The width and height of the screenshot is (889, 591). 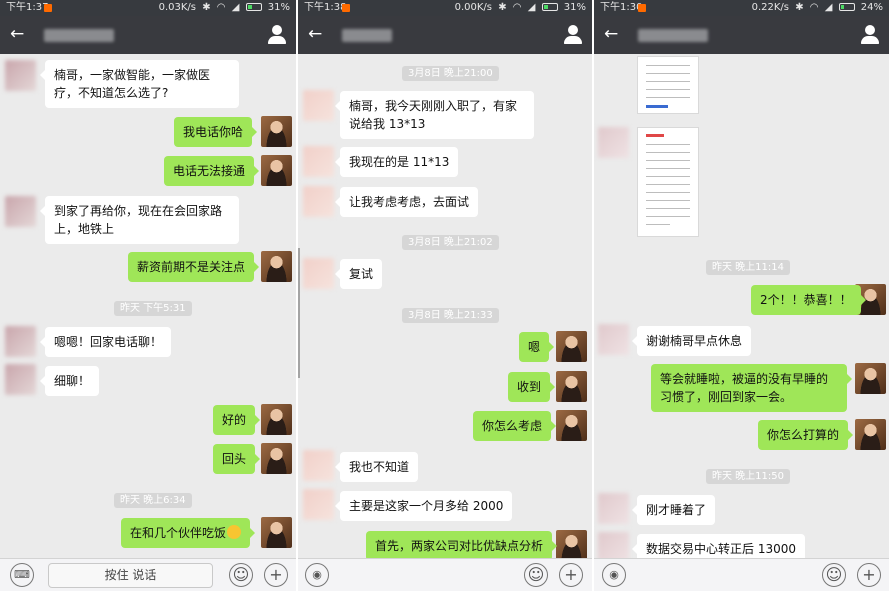 I want to click on timestamp: 昨天 晚上11:14, so click(x=748, y=267).